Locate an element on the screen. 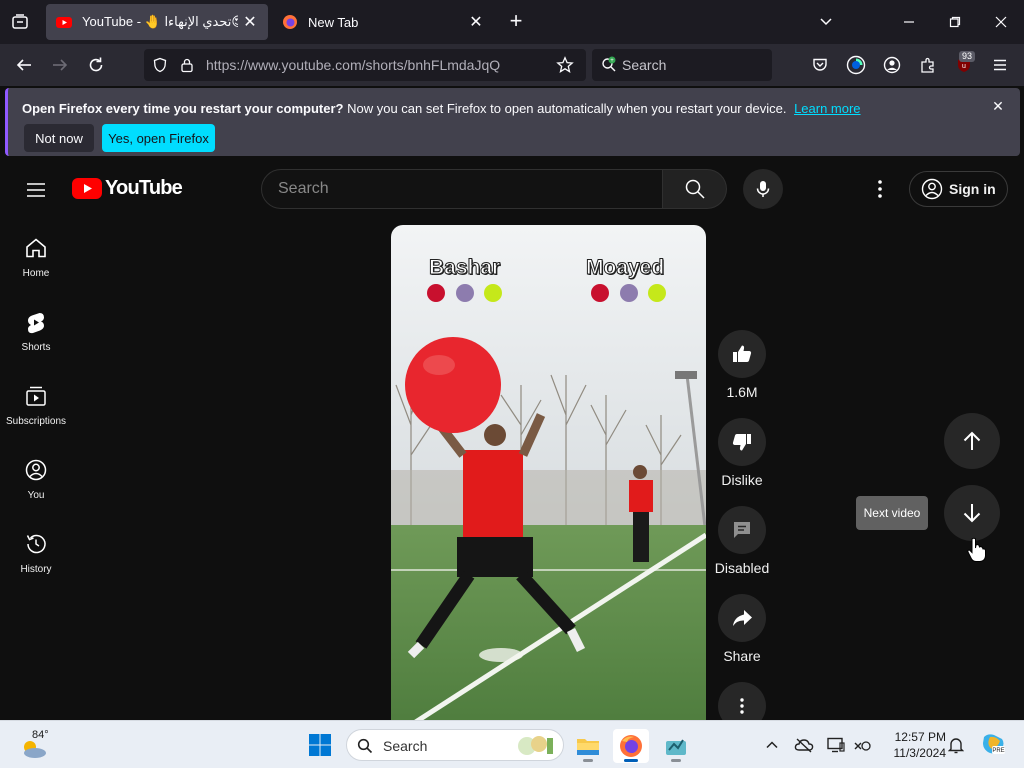 This screenshot has width=1024, height=768. shield-icon is located at coordinates (160, 65).